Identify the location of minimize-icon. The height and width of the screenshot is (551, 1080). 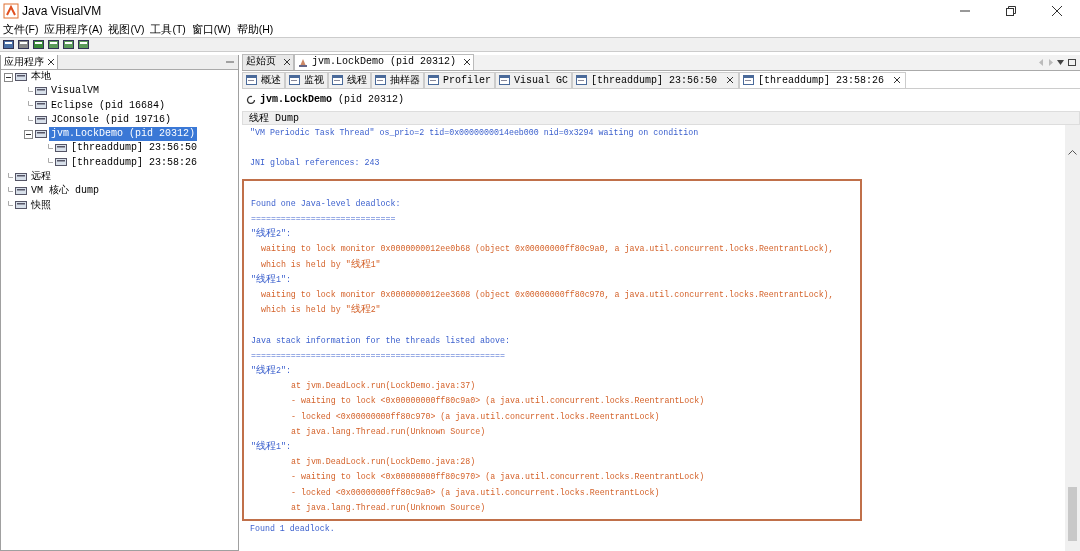
(230, 61).